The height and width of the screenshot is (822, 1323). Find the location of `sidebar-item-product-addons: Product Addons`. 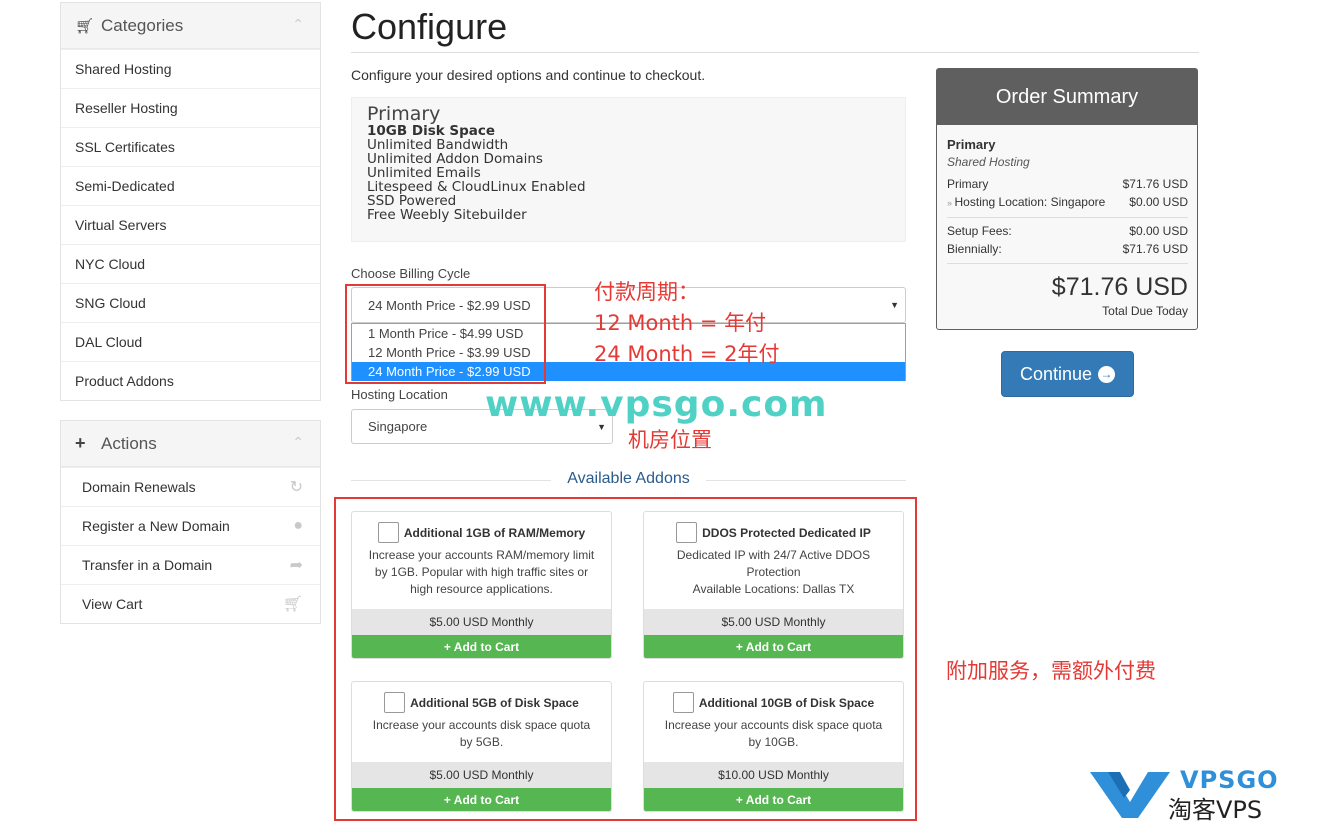

sidebar-item-product-addons: Product Addons is located at coordinates (190, 380).